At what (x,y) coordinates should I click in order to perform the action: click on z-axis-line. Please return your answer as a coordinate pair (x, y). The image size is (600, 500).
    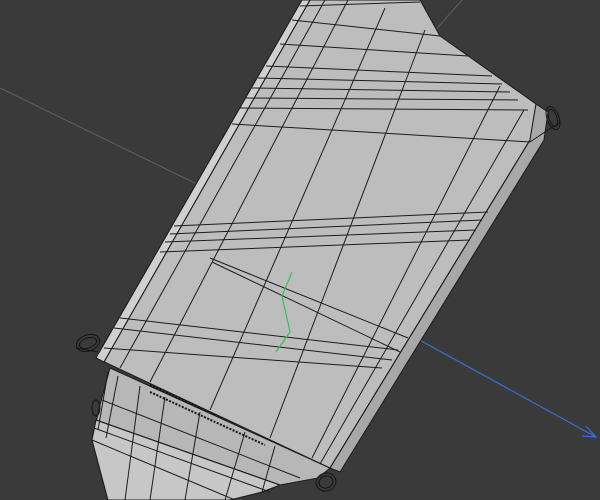
    Looking at the image, I should click on (500, 384).